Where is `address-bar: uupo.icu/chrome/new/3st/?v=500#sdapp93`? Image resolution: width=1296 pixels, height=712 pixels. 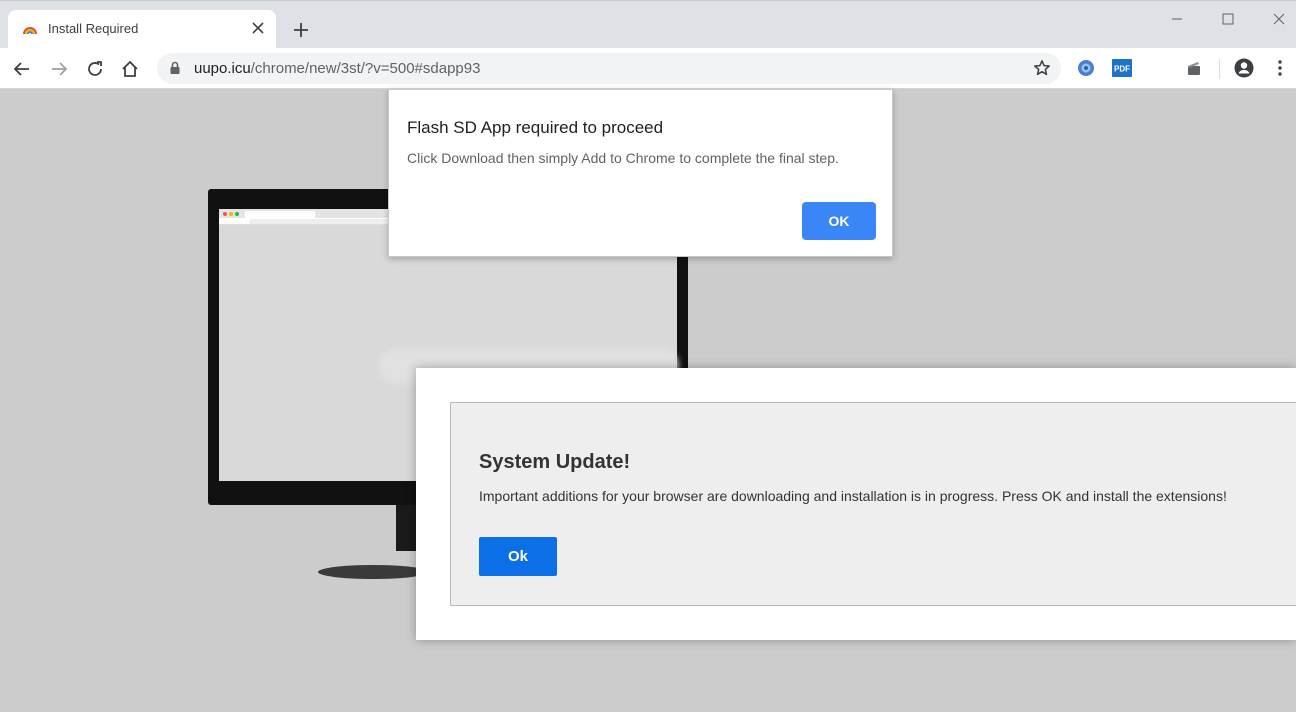
address-bar: uupo.icu/chrome/new/3st/?v=500#sdapp93 is located at coordinates (609, 68).